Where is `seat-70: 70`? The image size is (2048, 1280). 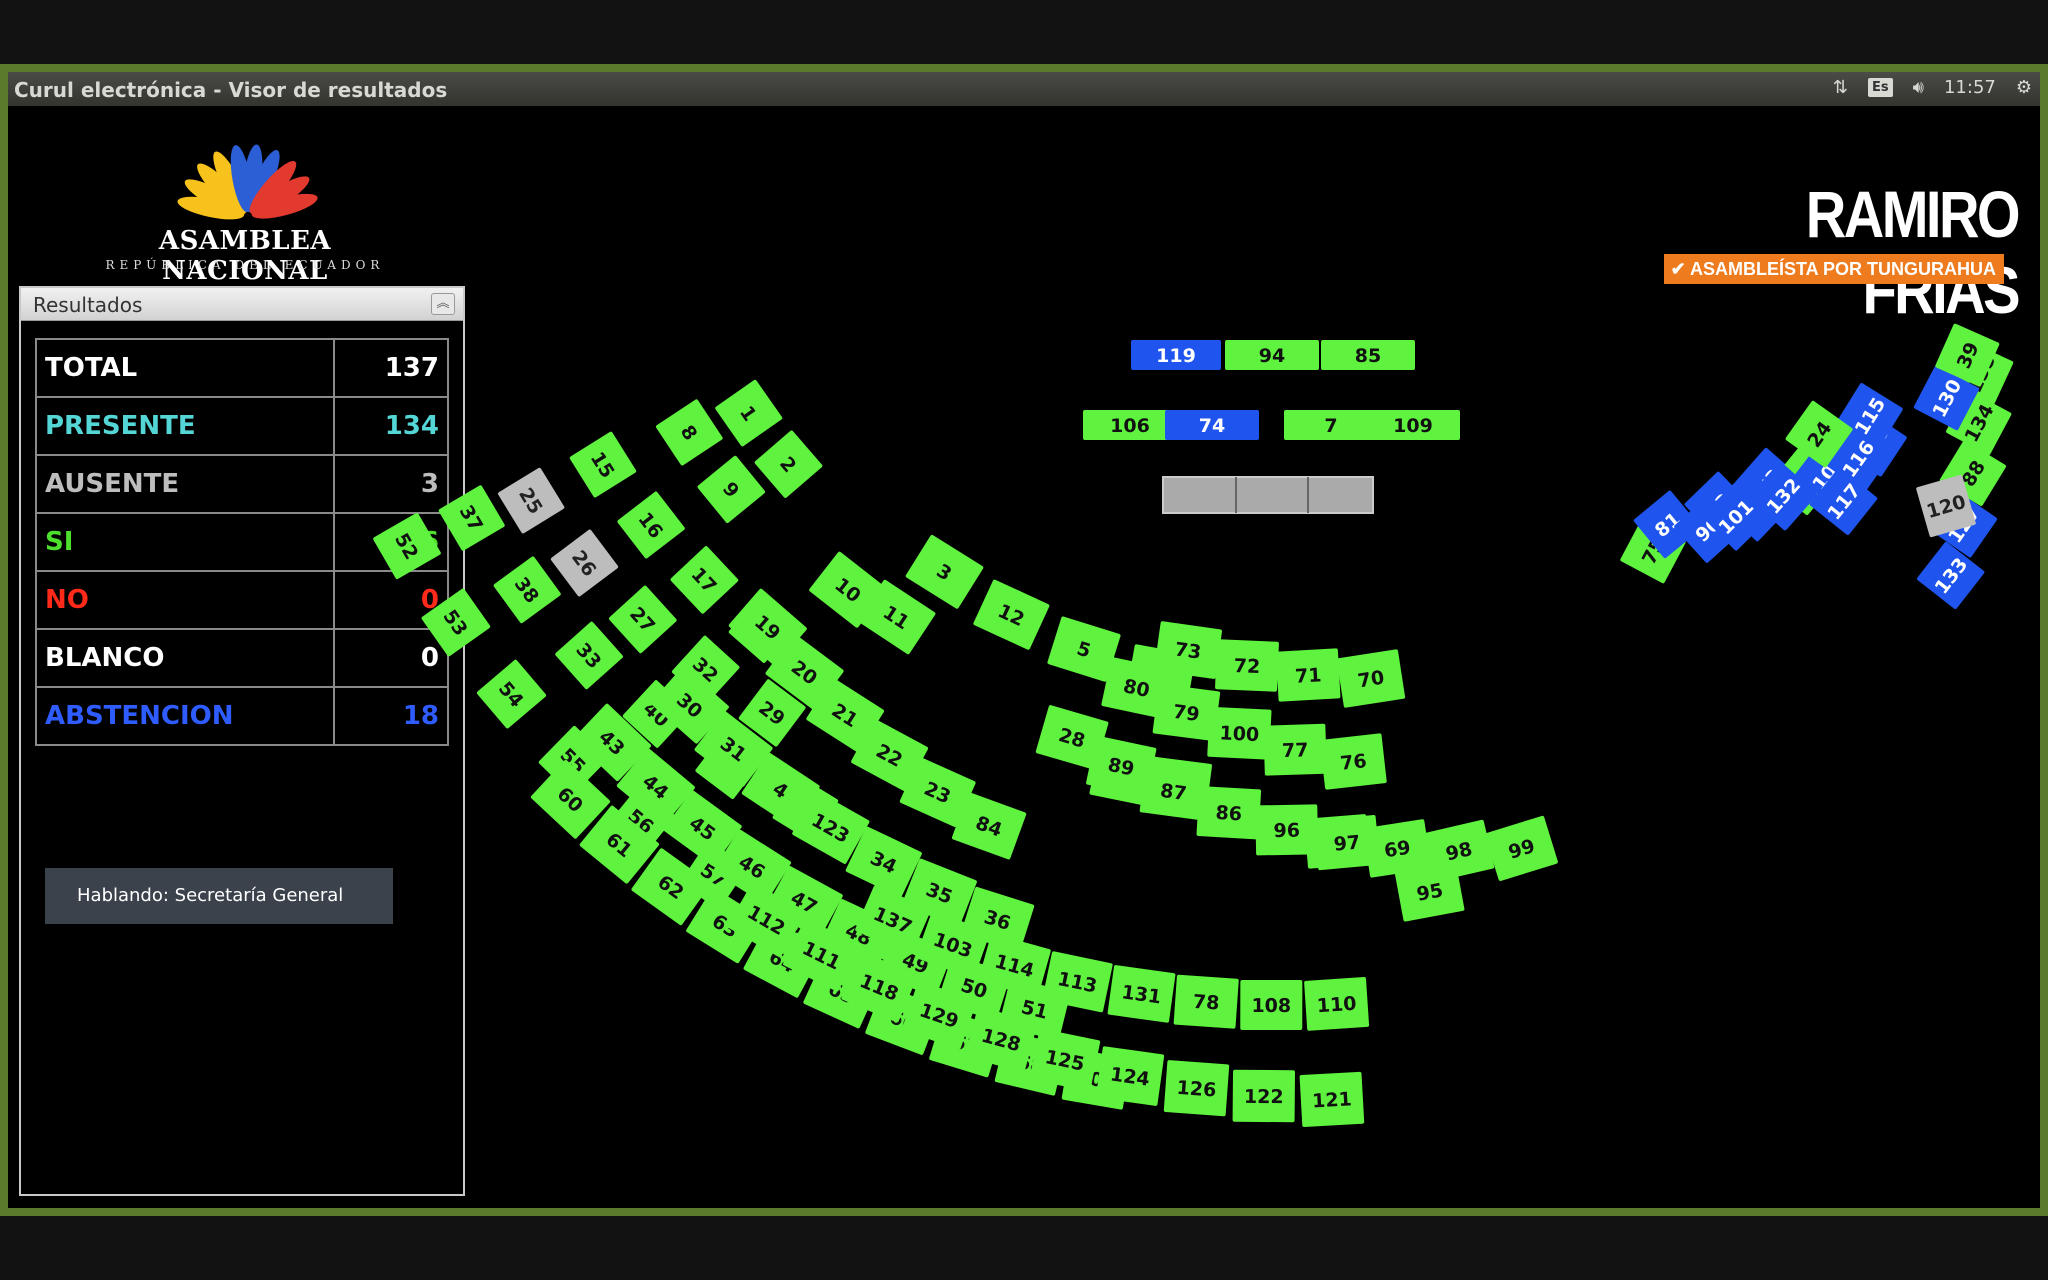
seat-70: 70 is located at coordinates (1371, 678).